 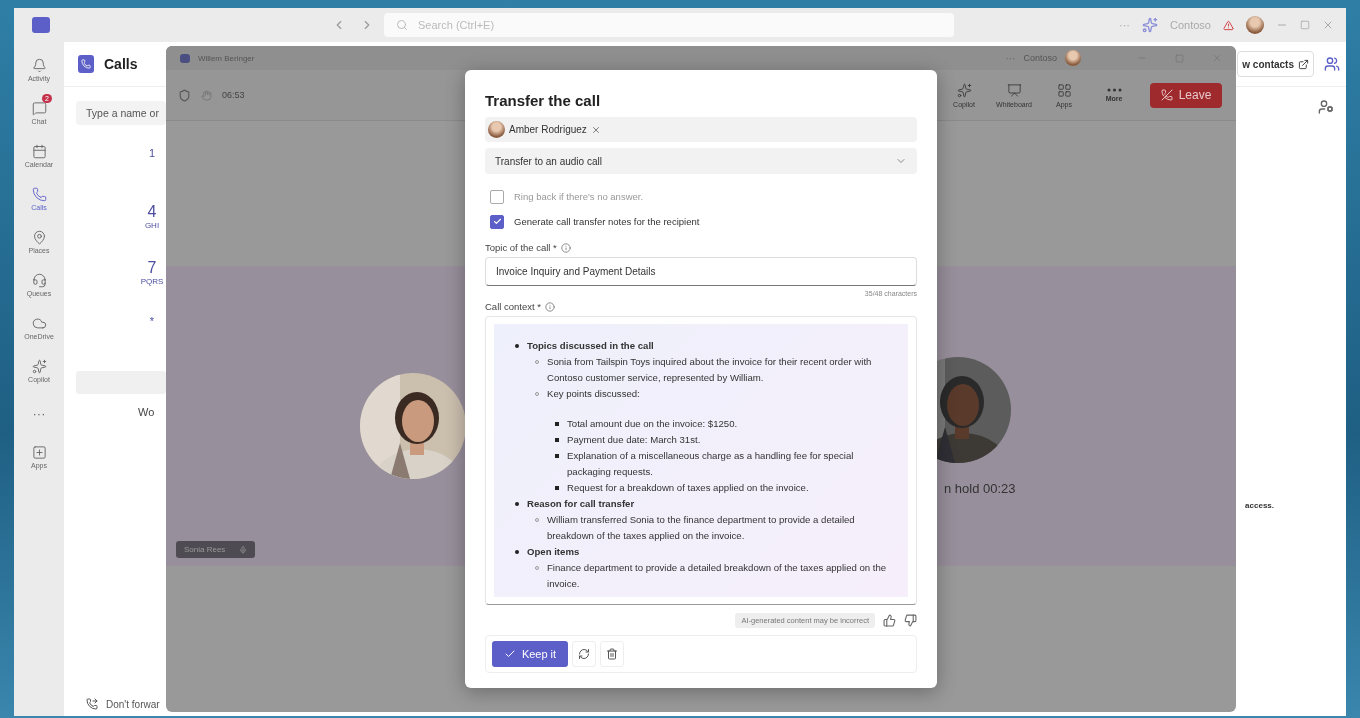 I want to click on refresh-icon, so click(x=584, y=654).